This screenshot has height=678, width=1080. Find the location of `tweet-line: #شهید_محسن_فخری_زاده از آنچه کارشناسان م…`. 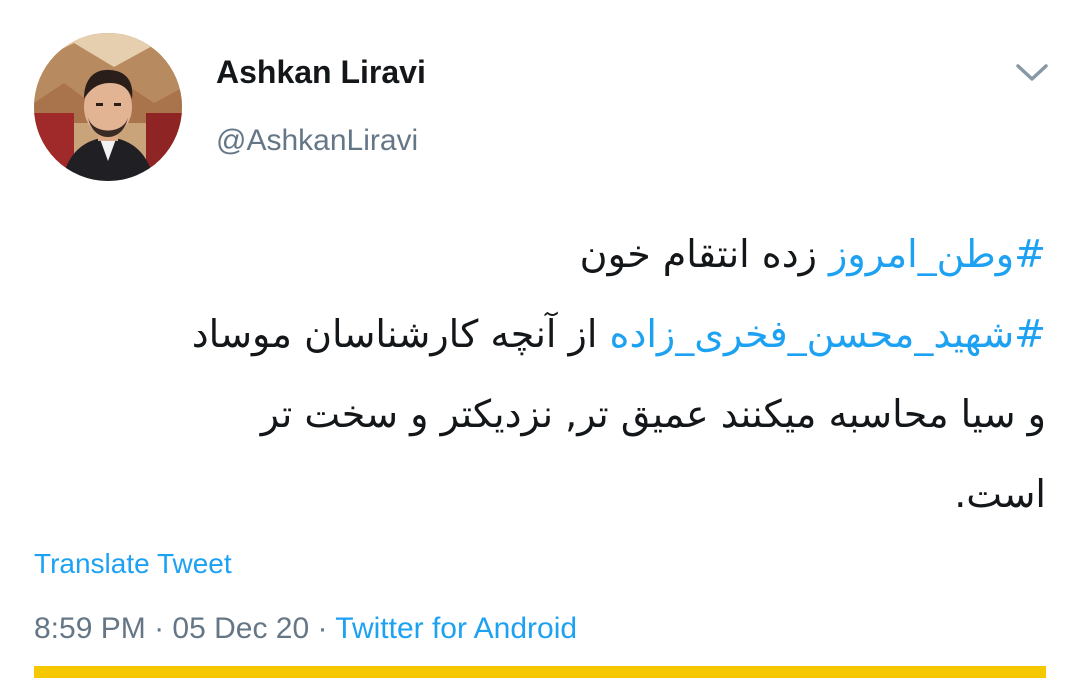

tweet-line: #شهید_محسن_فخری_زاده از آنچه کارشناسان م… is located at coordinates (540, 334).